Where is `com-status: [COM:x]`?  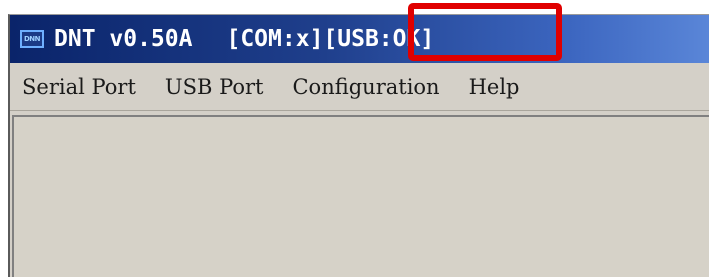 com-status: [COM:x] is located at coordinates (275, 39).